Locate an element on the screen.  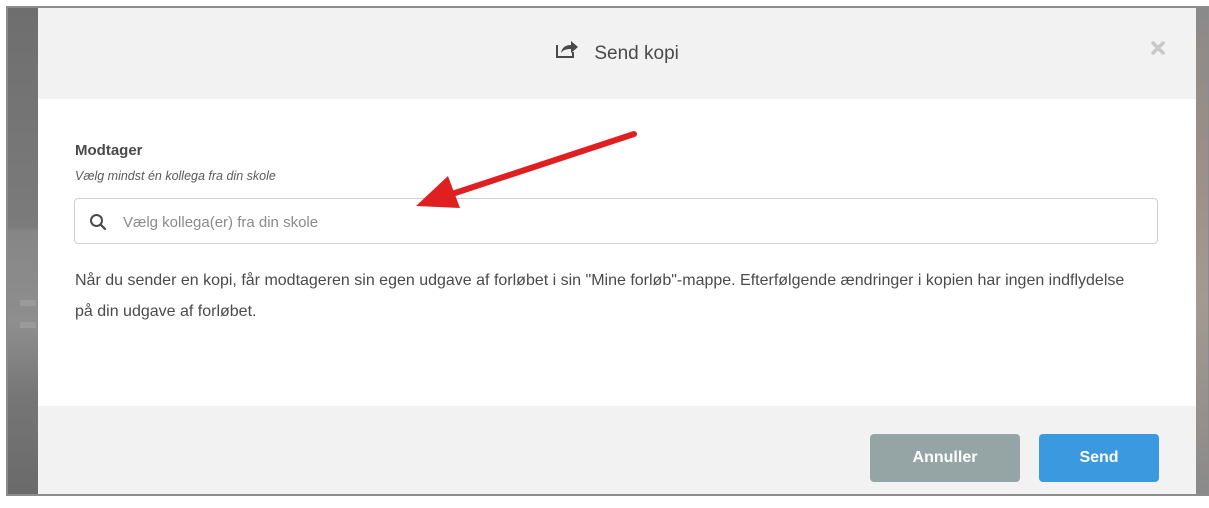
recipient-search-input is located at coordinates (633, 222).